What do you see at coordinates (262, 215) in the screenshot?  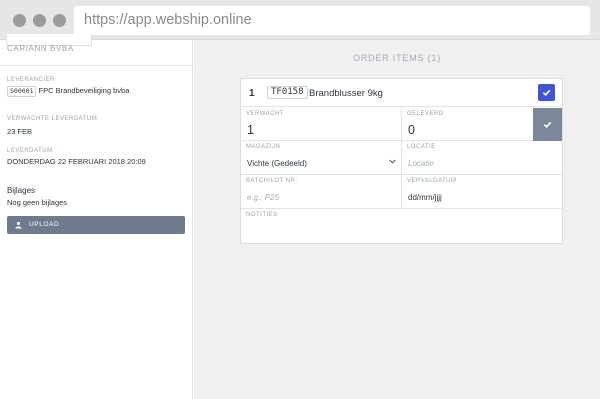 I see `notities-label: NOTITIES` at bounding box center [262, 215].